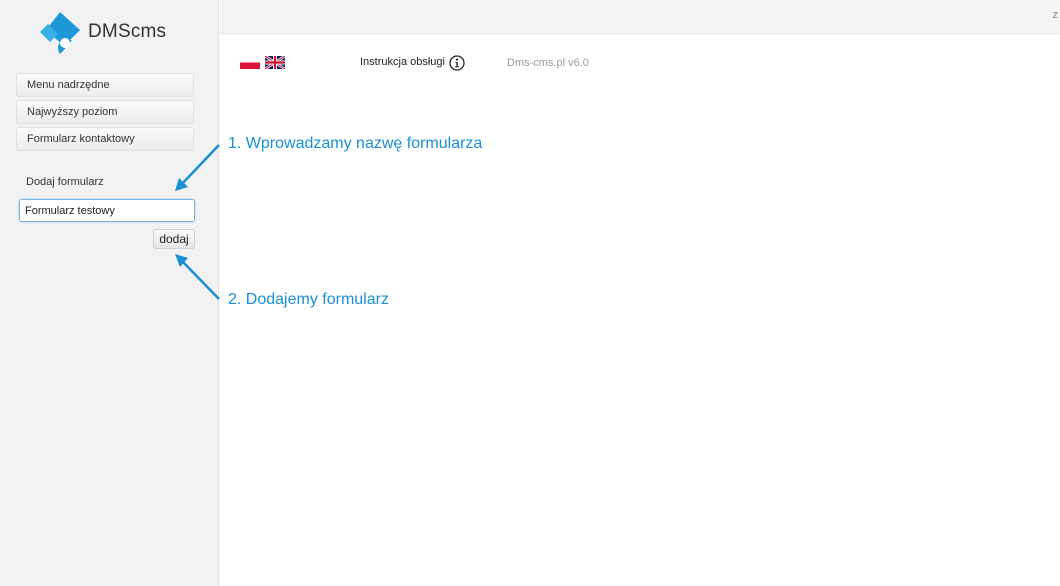 Image resolution: width=1060 pixels, height=586 pixels. I want to click on flag-poland-icon, so click(250, 62).